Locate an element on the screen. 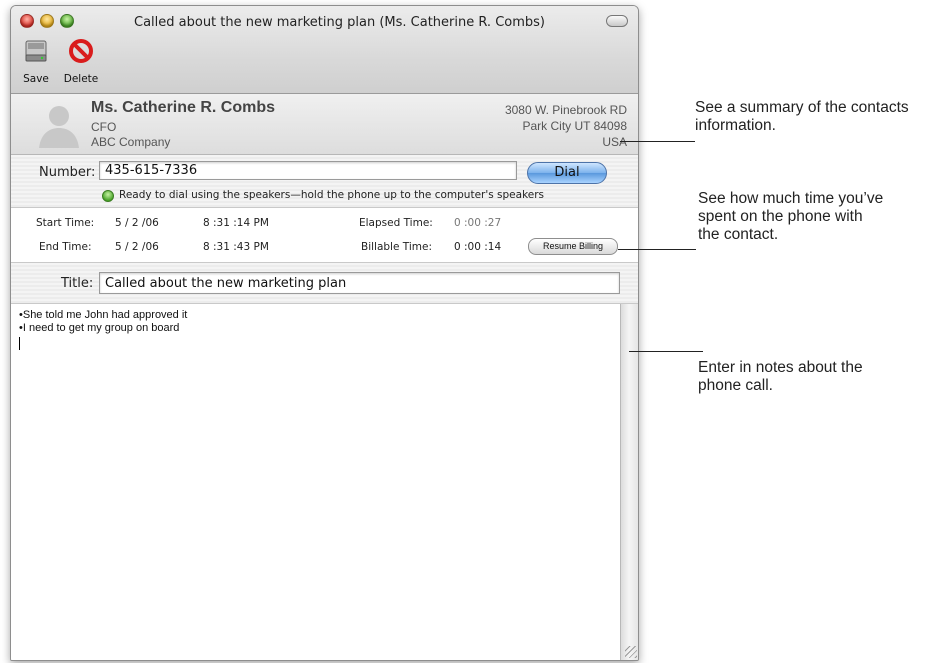 The height and width of the screenshot is (663, 934). start-date-value: 5 / 2 /06 is located at coordinates (137, 223).